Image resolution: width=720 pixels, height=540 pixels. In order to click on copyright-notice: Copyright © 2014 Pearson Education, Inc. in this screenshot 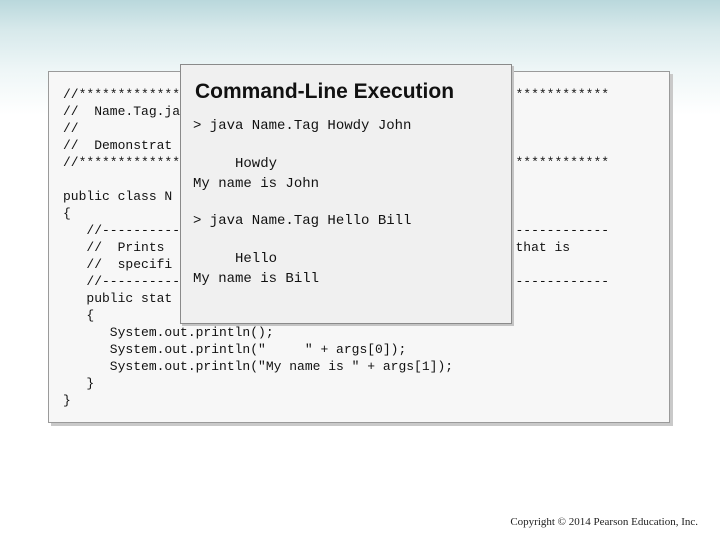, I will do `click(604, 522)`.